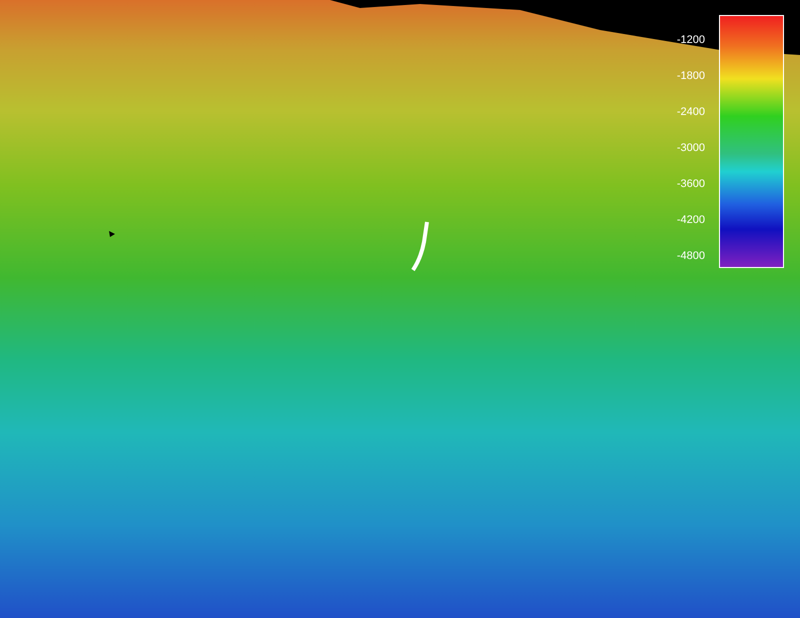  Describe the element at coordinates (112, 234) in the screenshot. I see `marker-icon` at that location.